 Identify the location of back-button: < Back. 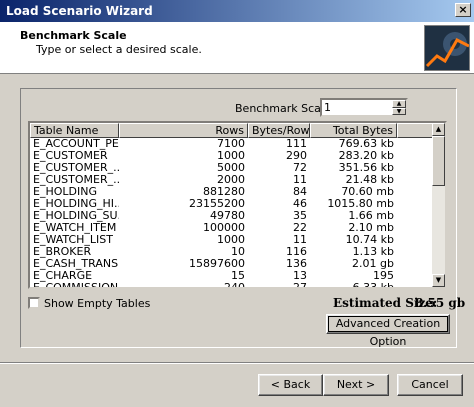
(290, 385).